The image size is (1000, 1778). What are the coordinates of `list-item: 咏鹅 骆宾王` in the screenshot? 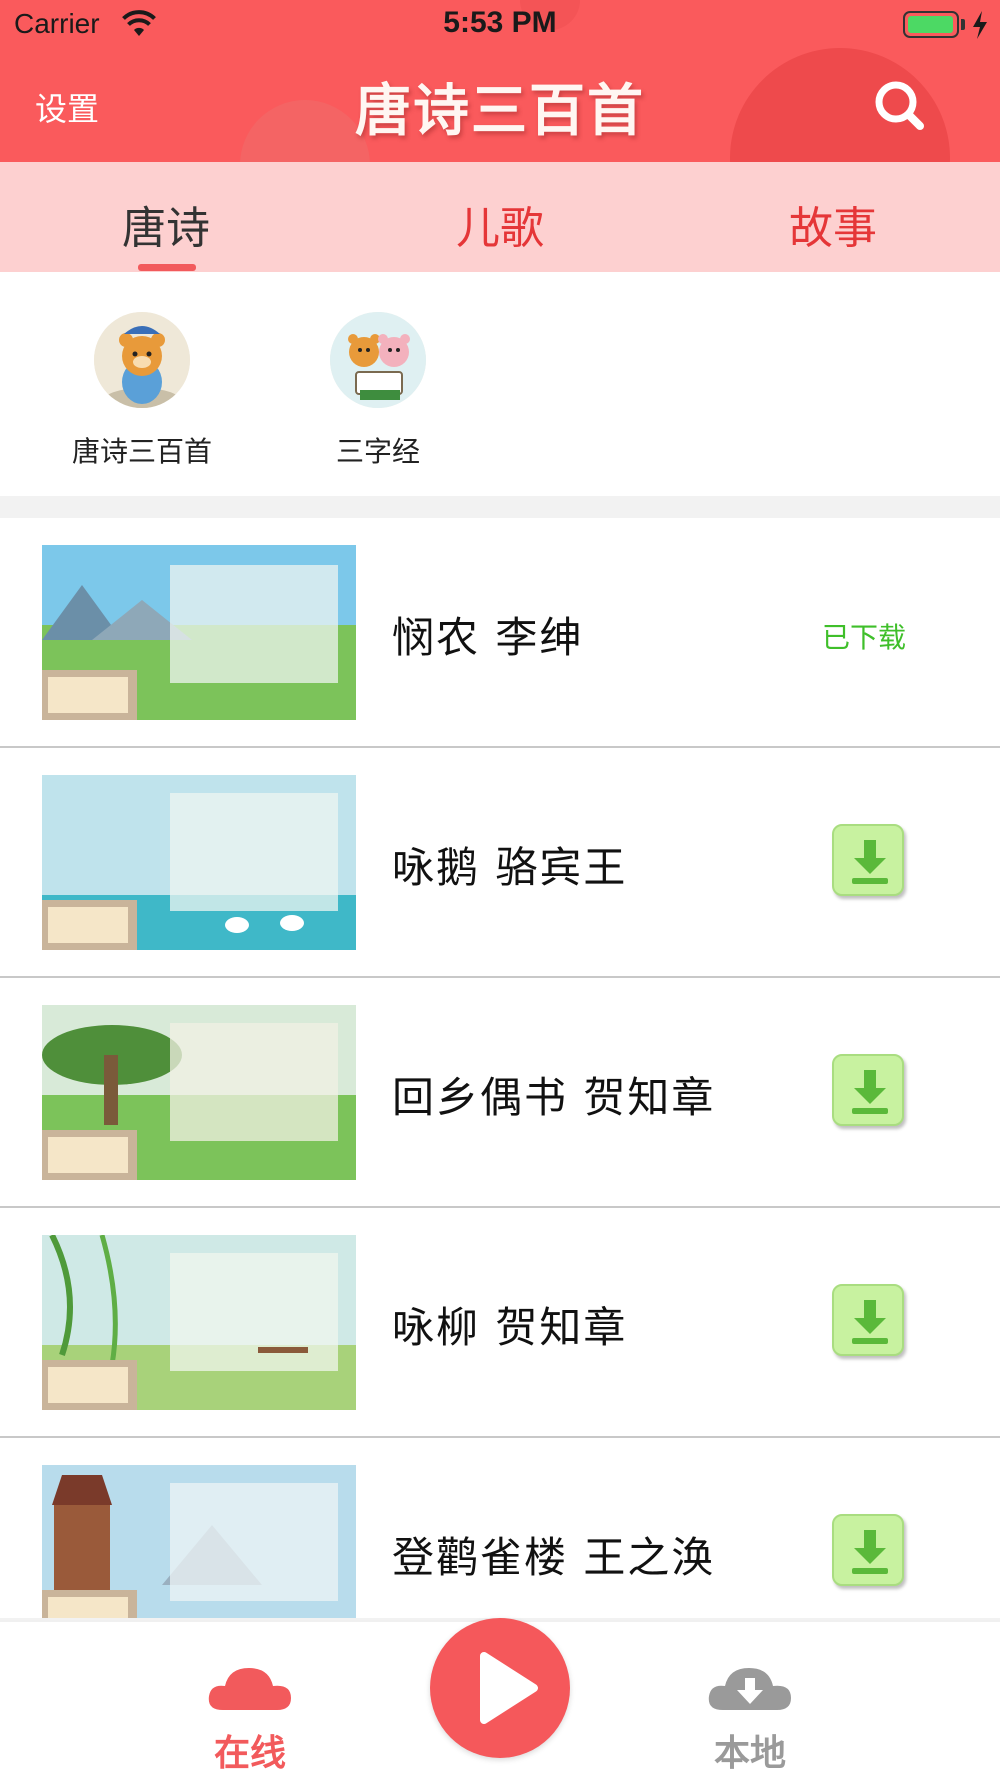 It's located at (500, 863).